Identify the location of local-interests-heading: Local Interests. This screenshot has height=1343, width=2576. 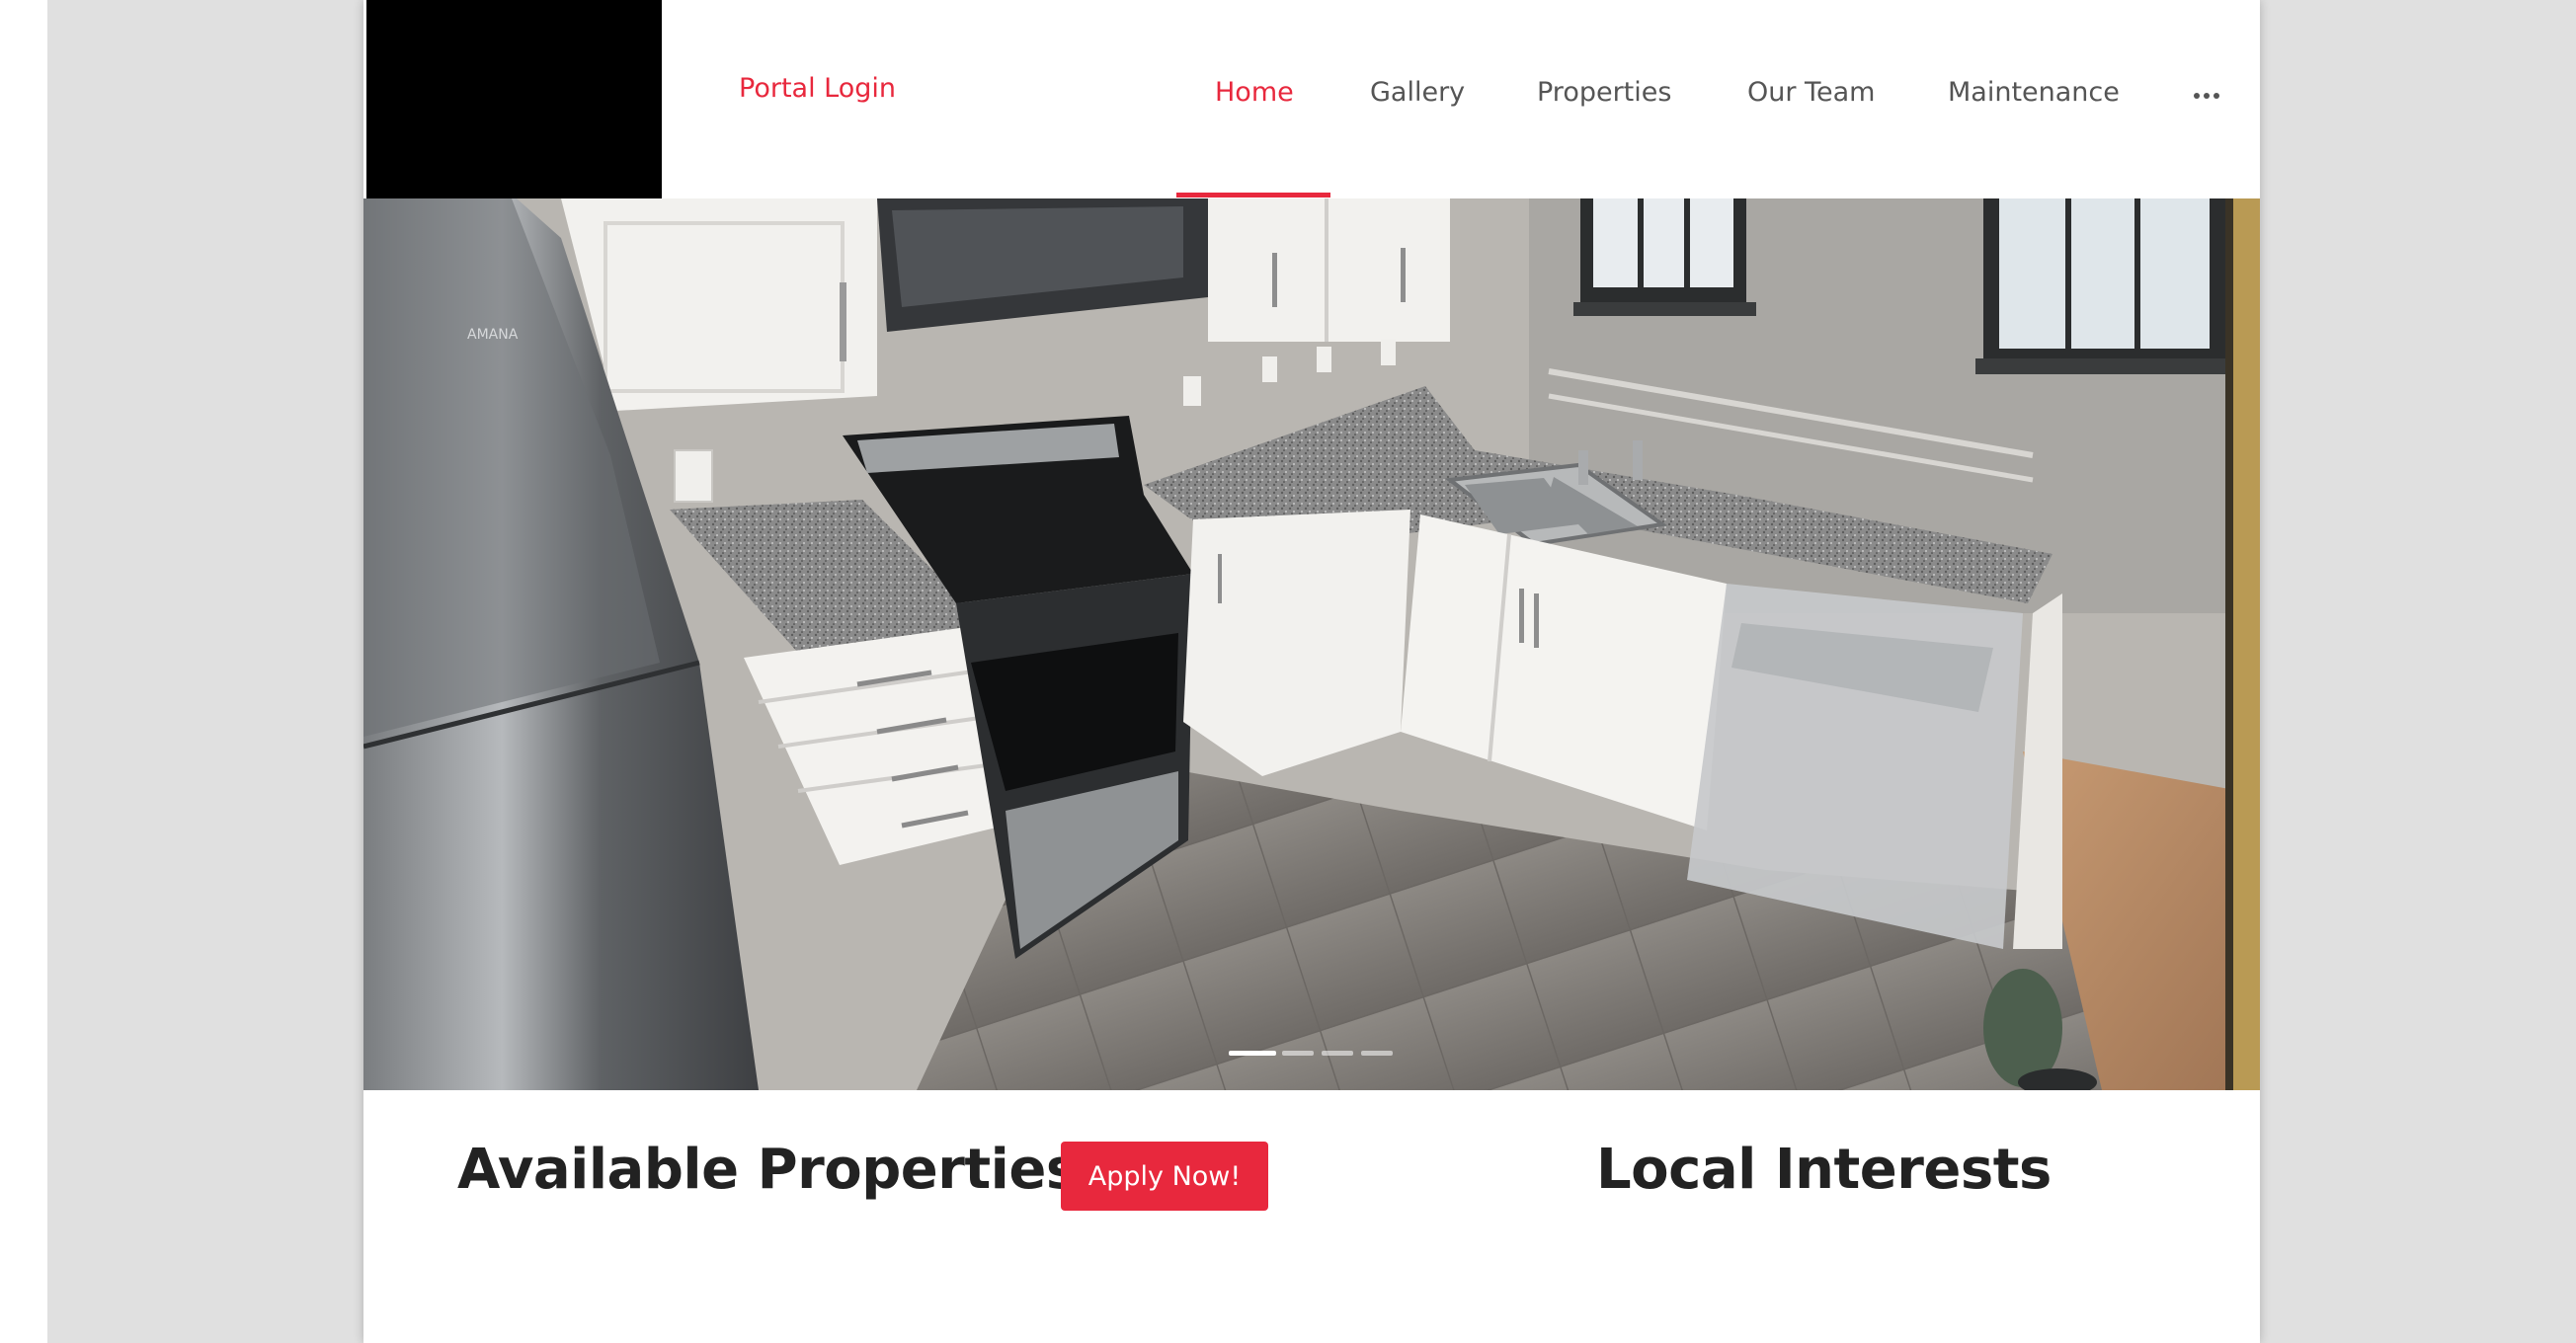
(1824, 1170).